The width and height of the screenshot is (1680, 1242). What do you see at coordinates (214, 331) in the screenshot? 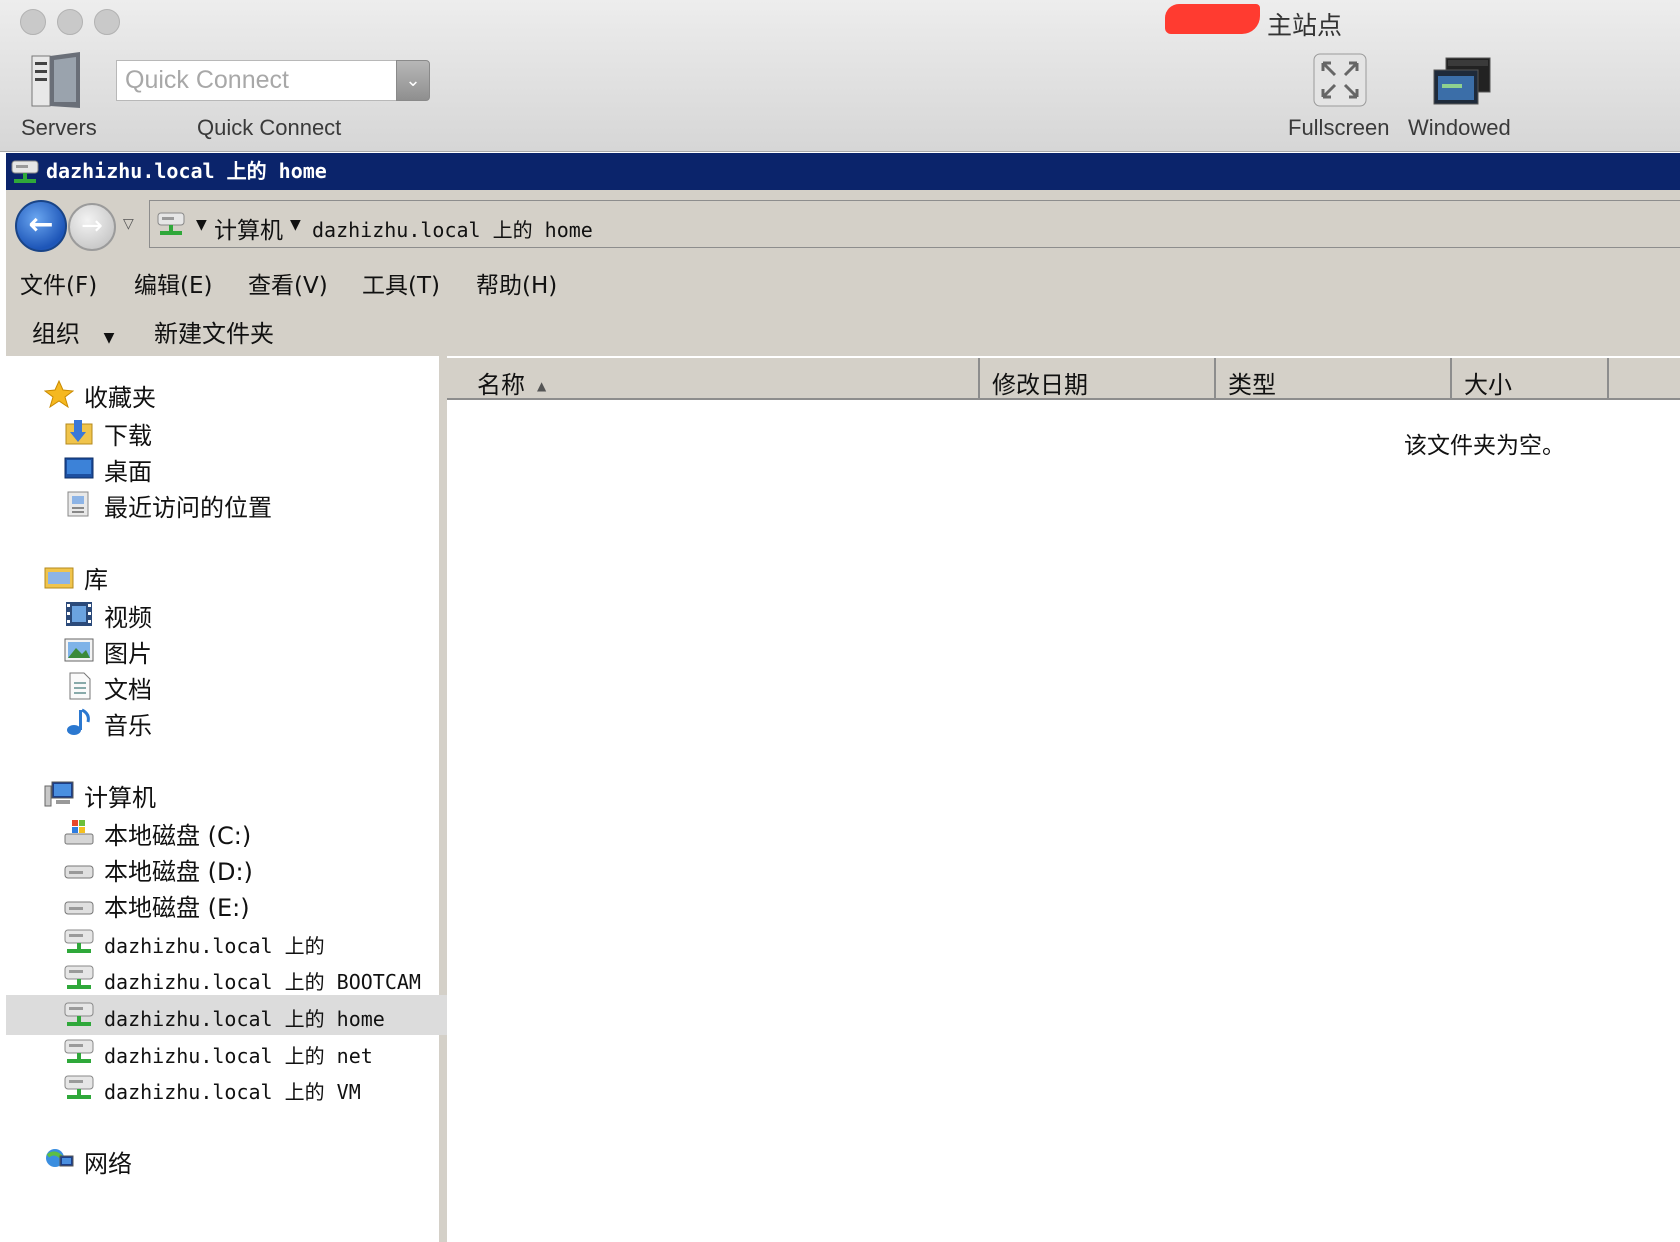
I see `new-folder-button: 新建文件夹` at bounding box center [214, 331].